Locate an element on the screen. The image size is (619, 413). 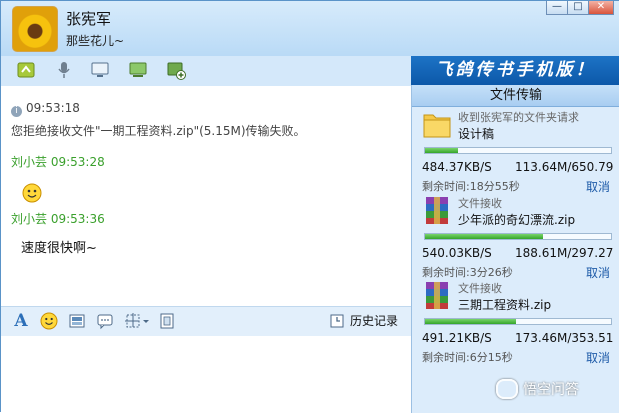
history-label: 历史记录 is located at coordinates (374, 321).